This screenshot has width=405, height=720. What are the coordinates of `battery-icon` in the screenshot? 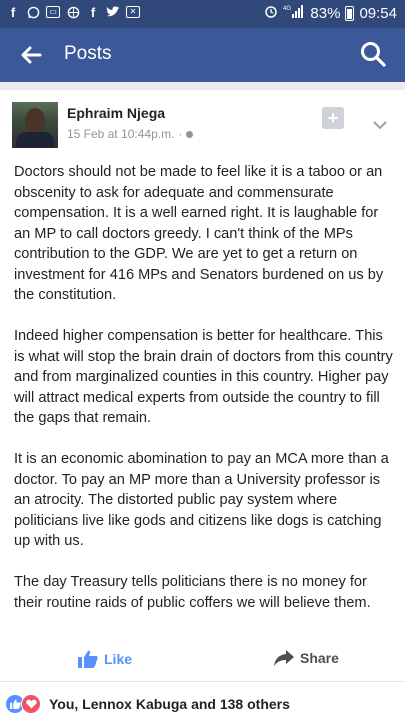 It's located at (350, 13).